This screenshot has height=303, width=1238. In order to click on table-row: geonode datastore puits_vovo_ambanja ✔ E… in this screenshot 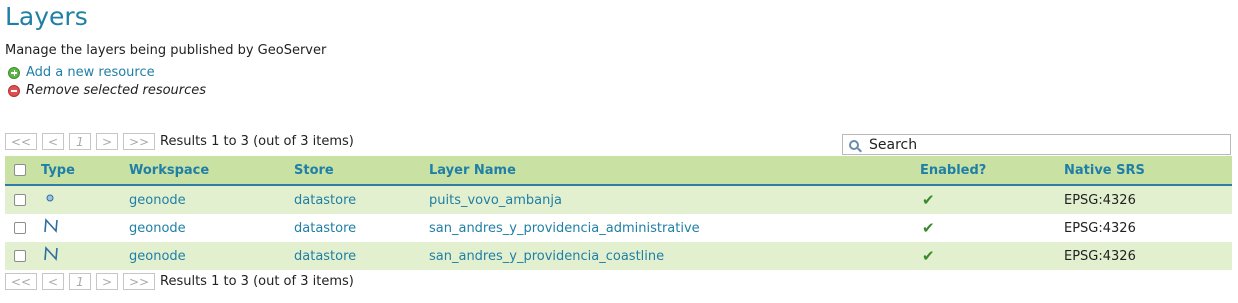, I will do `click(618, 199)`.